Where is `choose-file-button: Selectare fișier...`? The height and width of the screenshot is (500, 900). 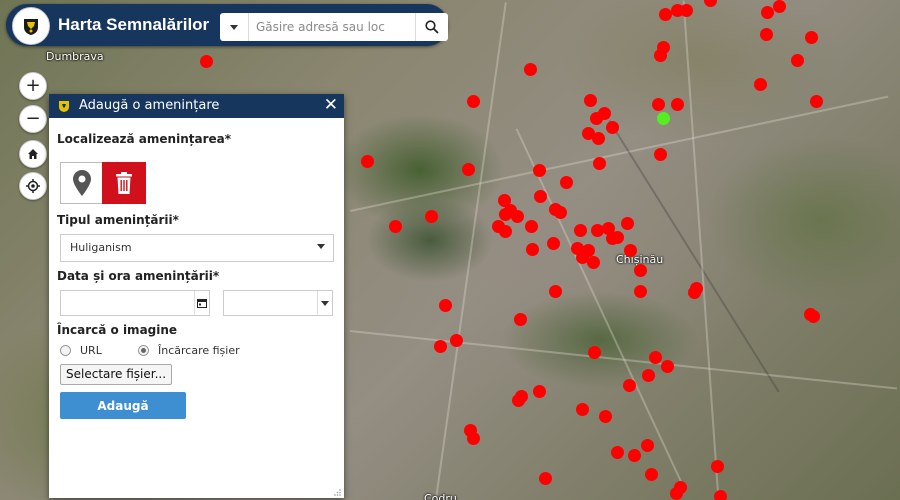
choose-file-button: Selectare fișier... is located at coordinates (116, 374).